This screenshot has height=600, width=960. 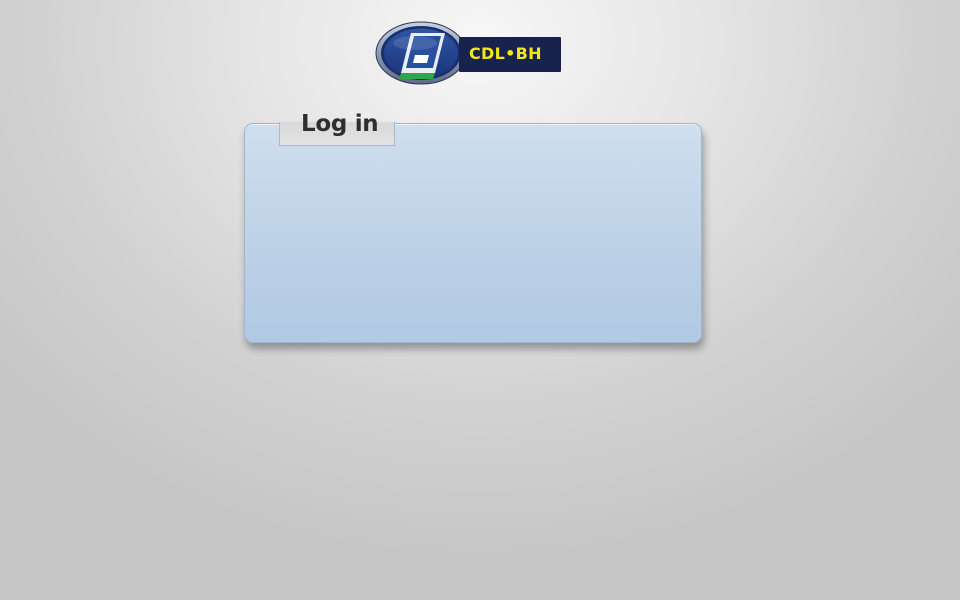 I want to click on logo-text: CDL•BH, so click(x=505, y=53).